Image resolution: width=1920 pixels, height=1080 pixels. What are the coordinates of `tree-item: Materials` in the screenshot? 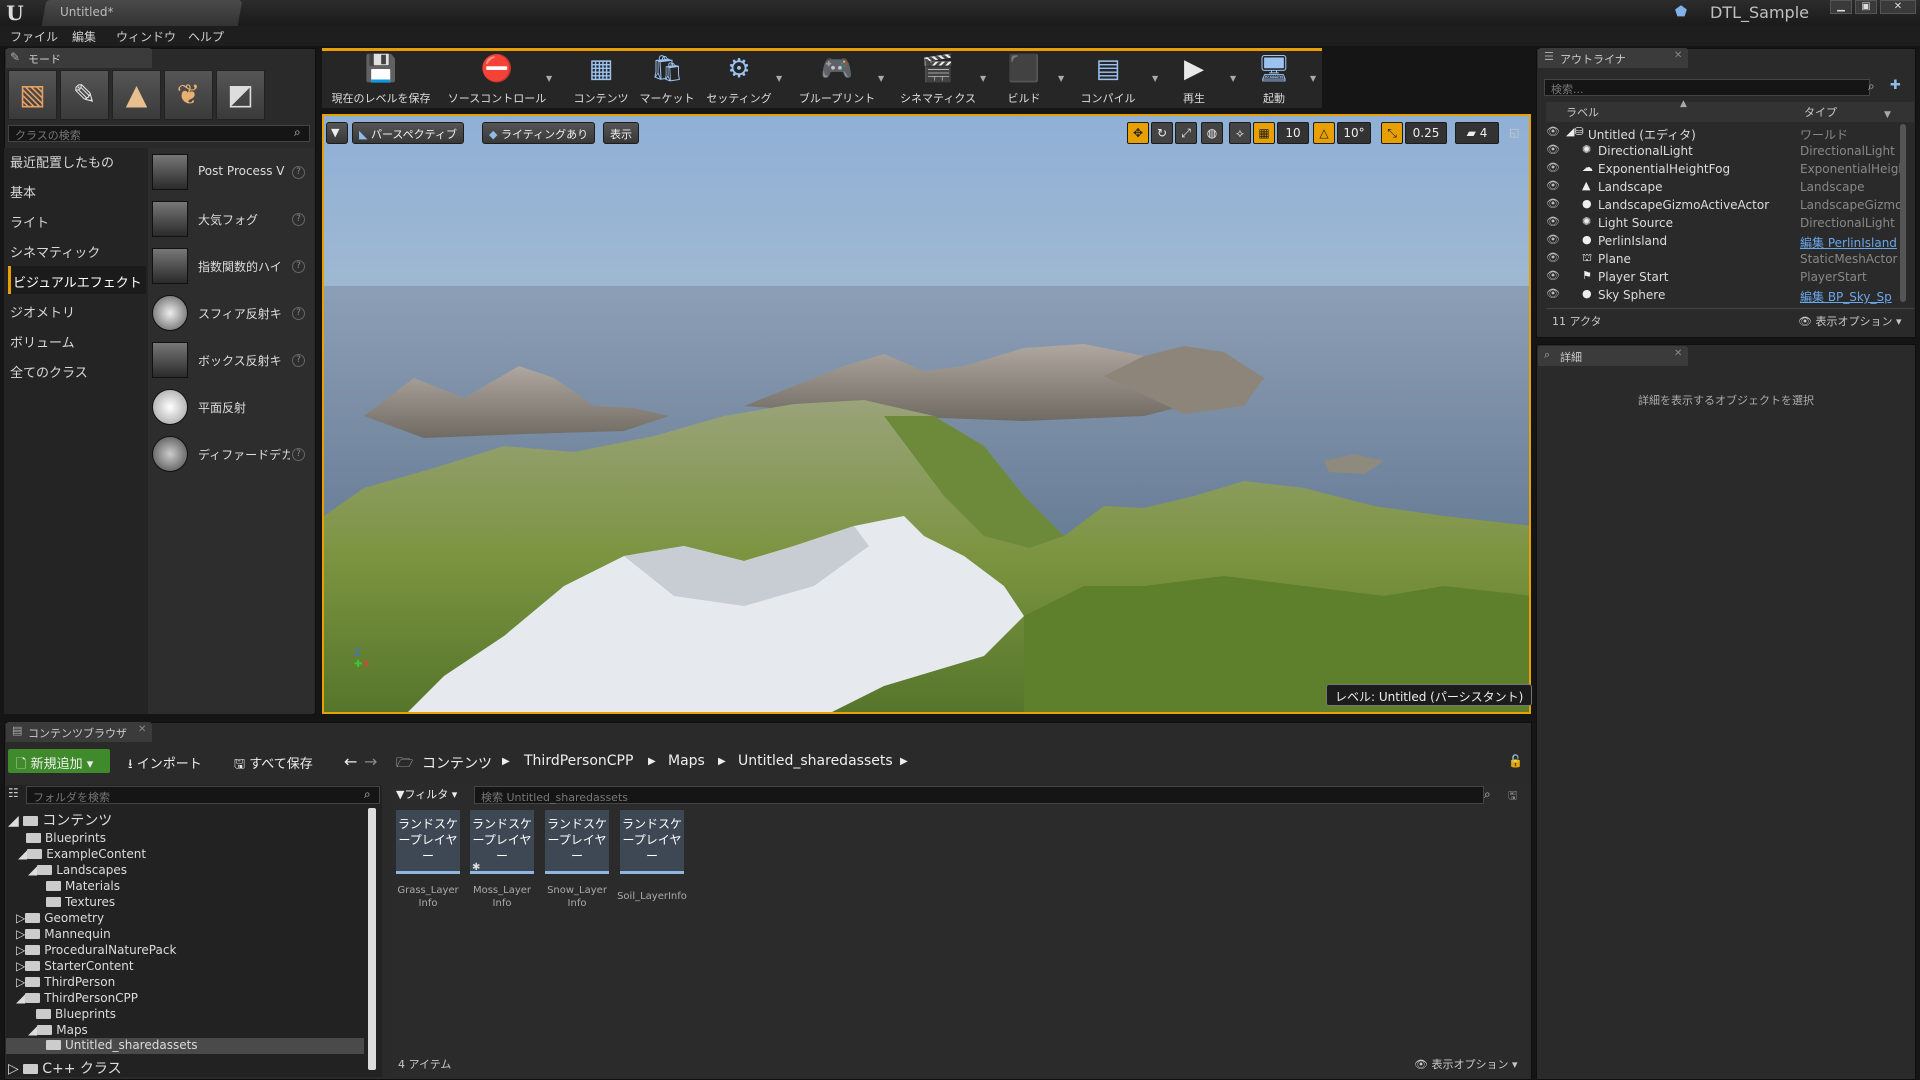 It's located at (83, 887).